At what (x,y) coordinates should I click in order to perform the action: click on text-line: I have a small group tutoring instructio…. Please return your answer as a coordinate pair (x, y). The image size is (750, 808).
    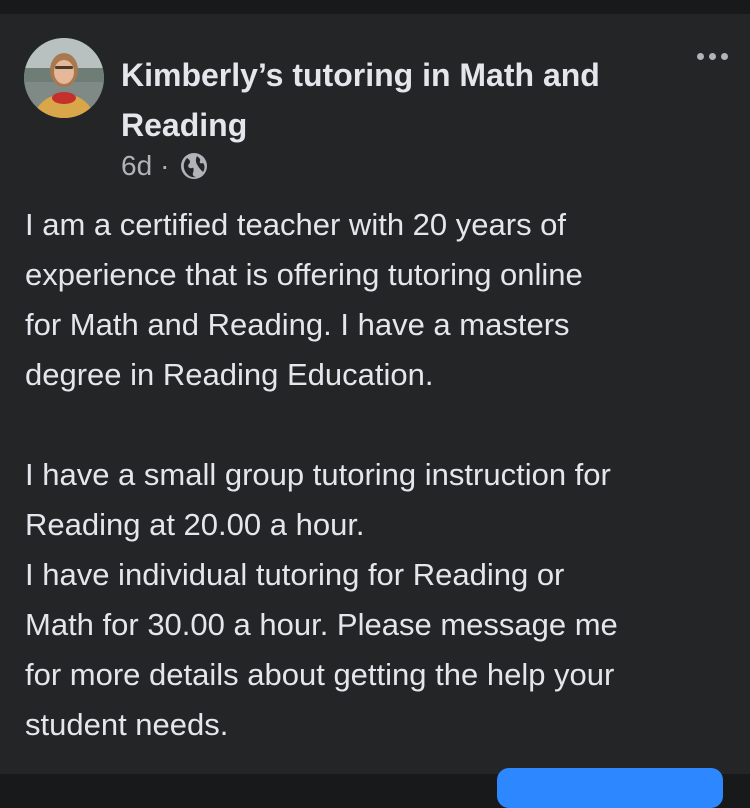
    Looking at the image, I should click on (318, 474).